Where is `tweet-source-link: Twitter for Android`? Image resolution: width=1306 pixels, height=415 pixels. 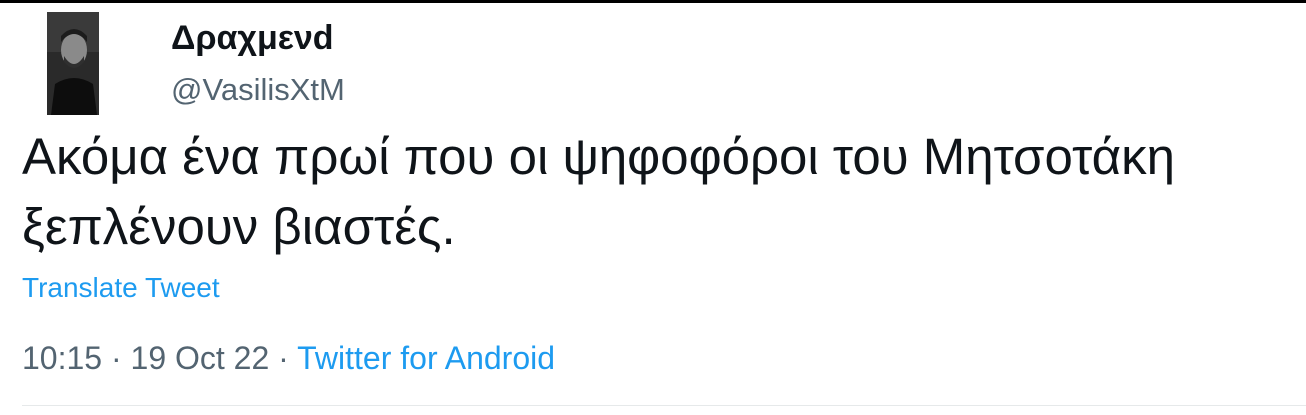
tweet-source-link: Twitter for Android is located at coordinates (426, 358).